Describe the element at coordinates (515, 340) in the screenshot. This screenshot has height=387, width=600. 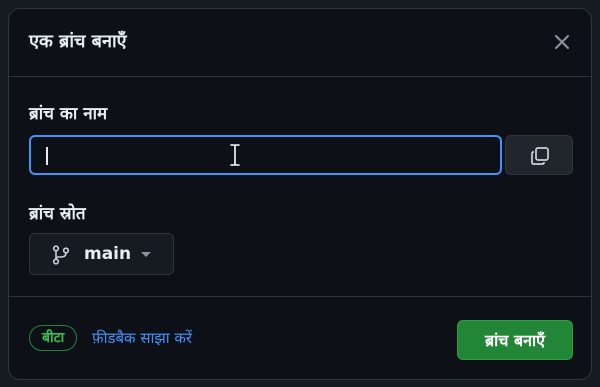
I see `create-branch-button: ब्रांच बनाएँ` at that location.